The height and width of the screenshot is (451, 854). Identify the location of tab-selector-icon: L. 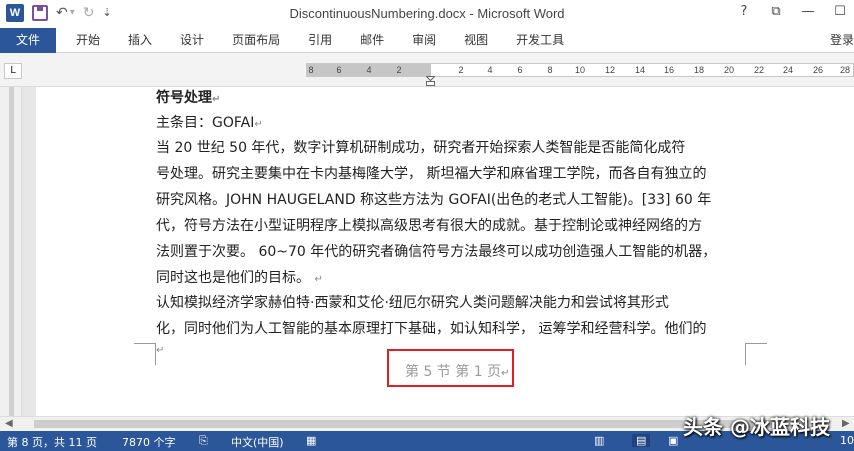
(13, 71).